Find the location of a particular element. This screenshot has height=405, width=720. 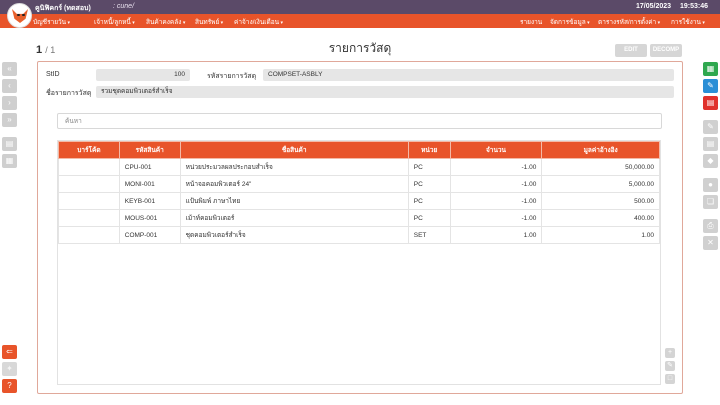

pin-icon: ✦ is located at coordinates (9, 369).